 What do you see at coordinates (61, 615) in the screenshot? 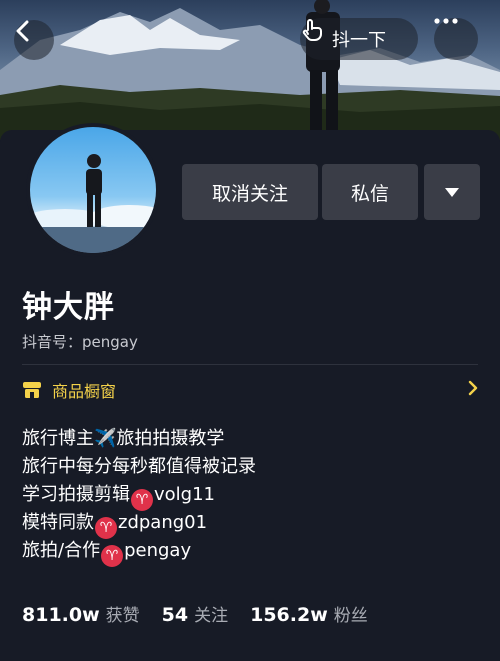
I see `likes-count: 811.0w` at bounding box center [61, 615].